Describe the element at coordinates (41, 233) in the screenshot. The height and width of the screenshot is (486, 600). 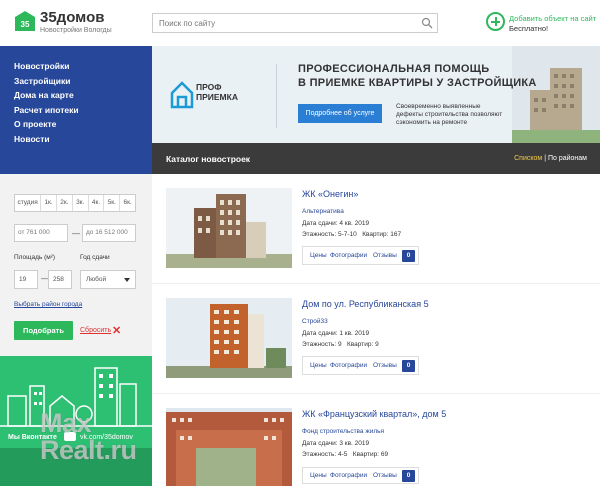
I see `price-from-input: от 761 000` at that location.